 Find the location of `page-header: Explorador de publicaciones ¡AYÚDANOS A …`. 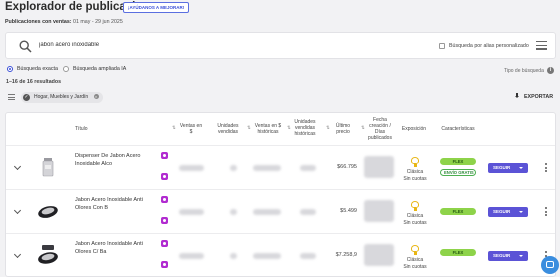

page-header: Explorador de publicaciones ¡AYÚDANOS A … is located at coordinates (280, 15).